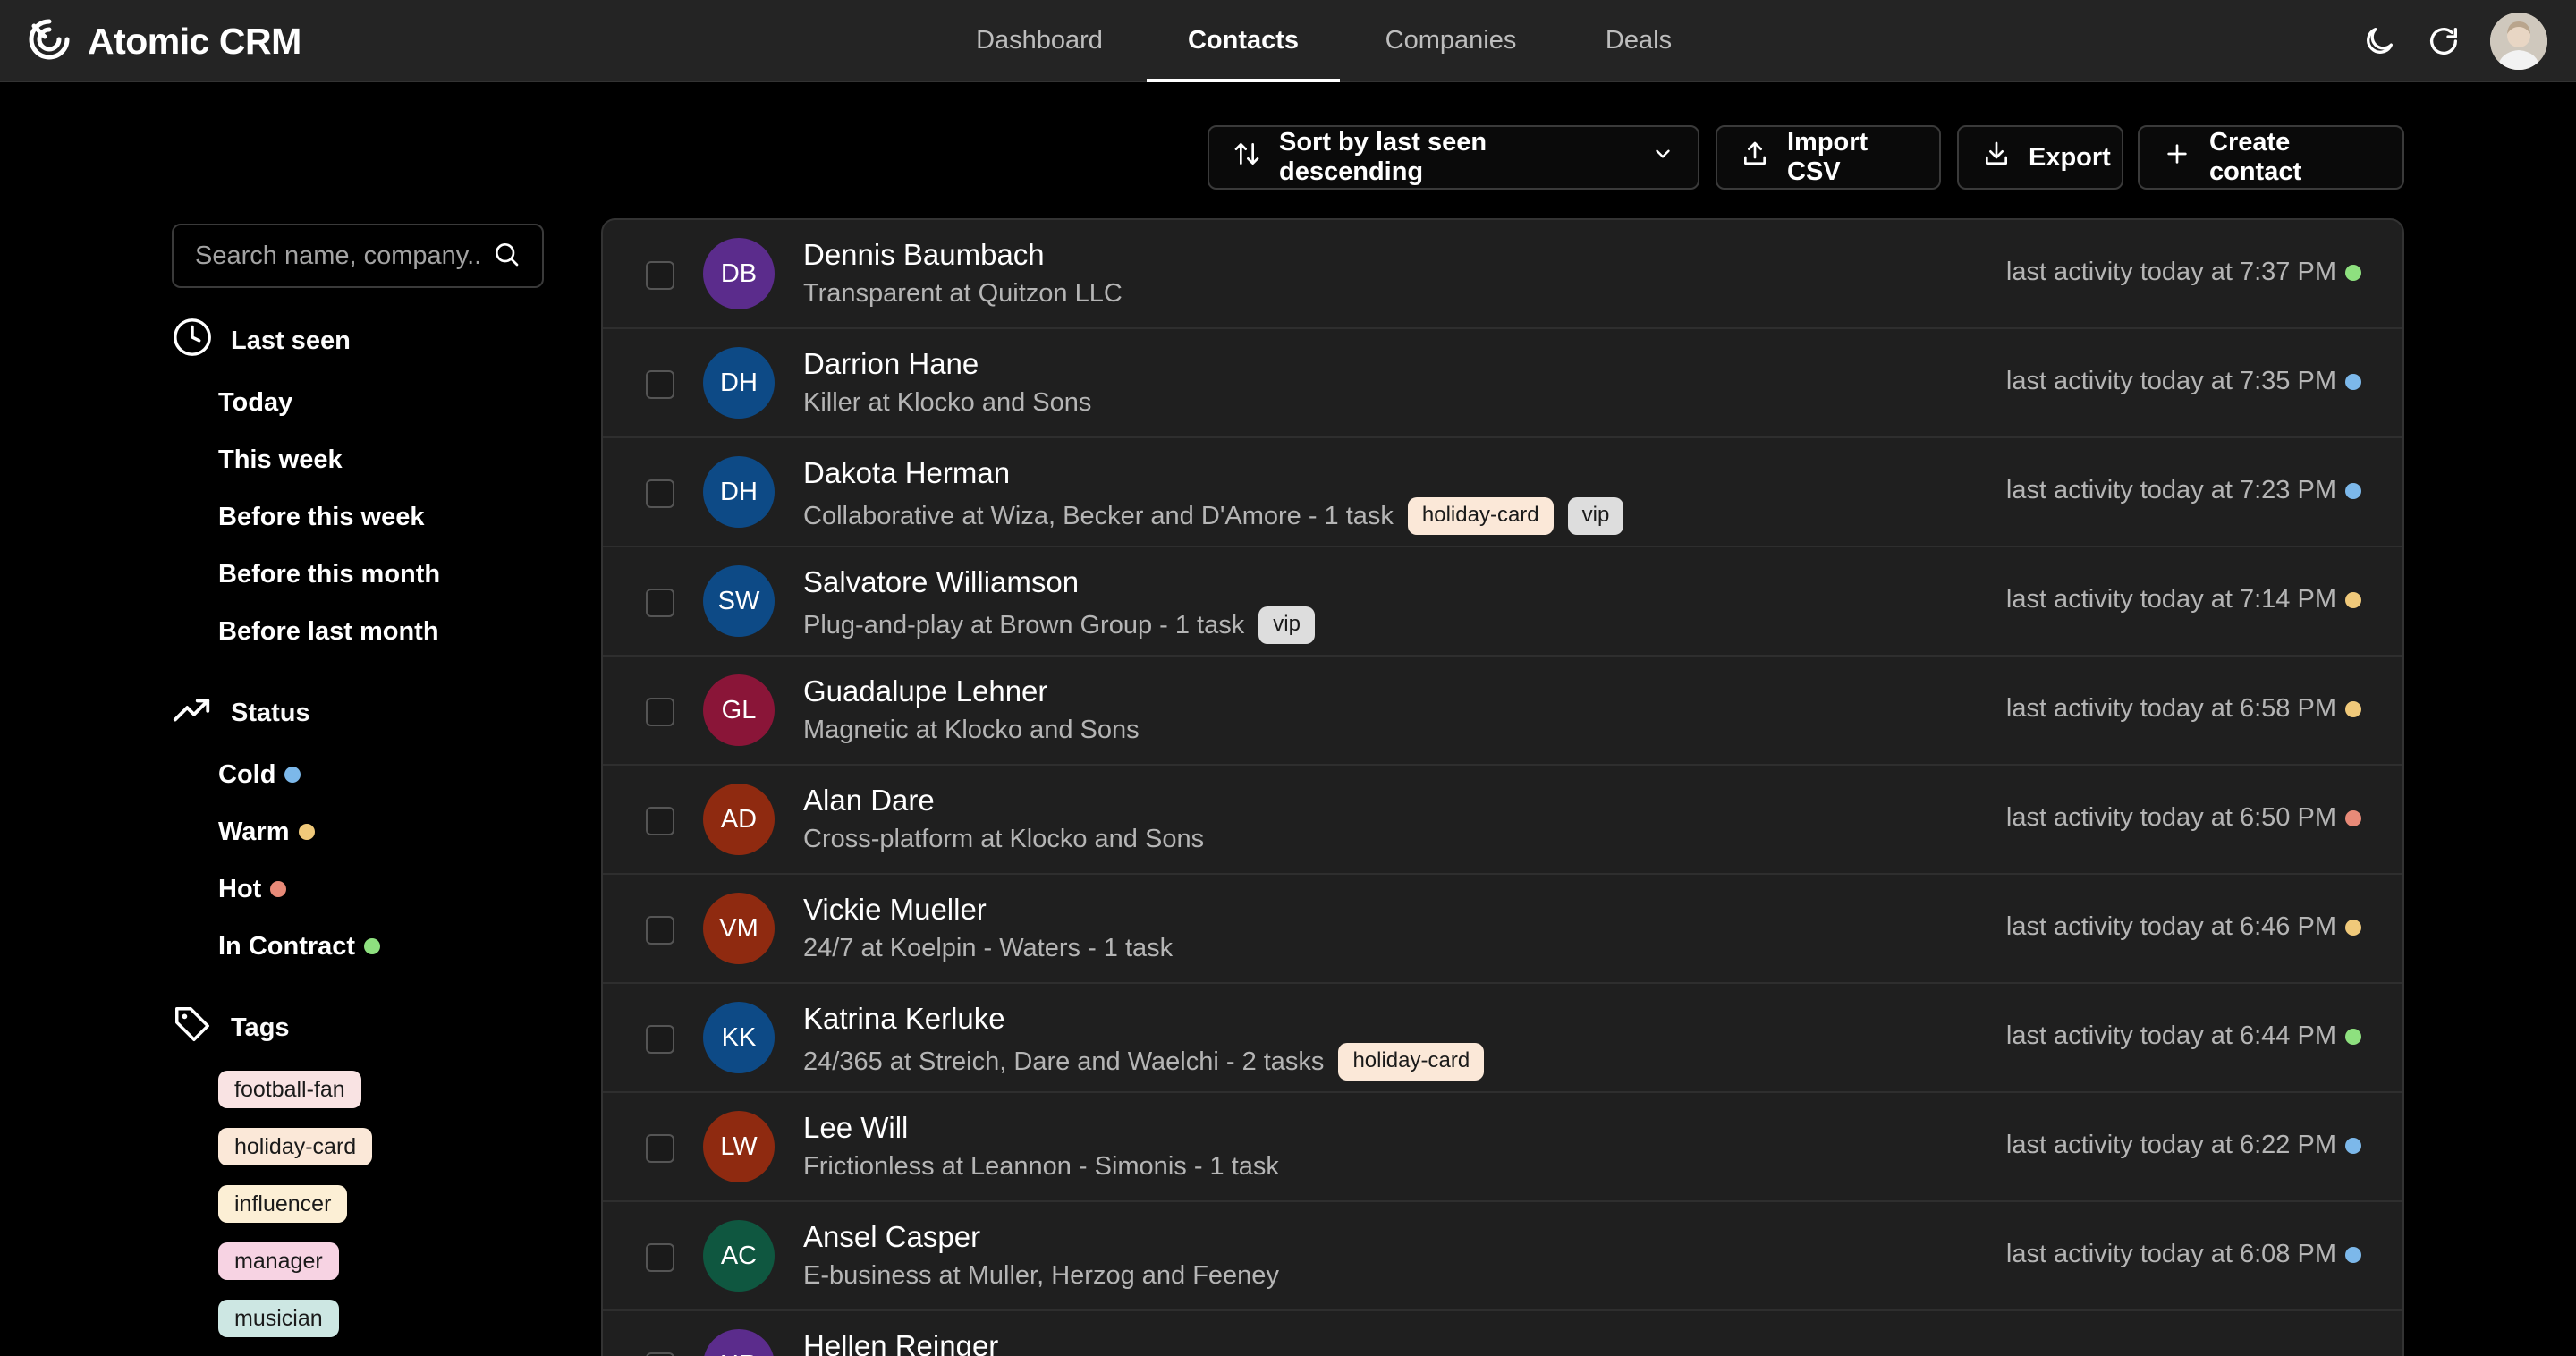 This screenshot has height=1356, width=2576. I want to click on tab-dashboard: Dashboard, so click(1039, 41).